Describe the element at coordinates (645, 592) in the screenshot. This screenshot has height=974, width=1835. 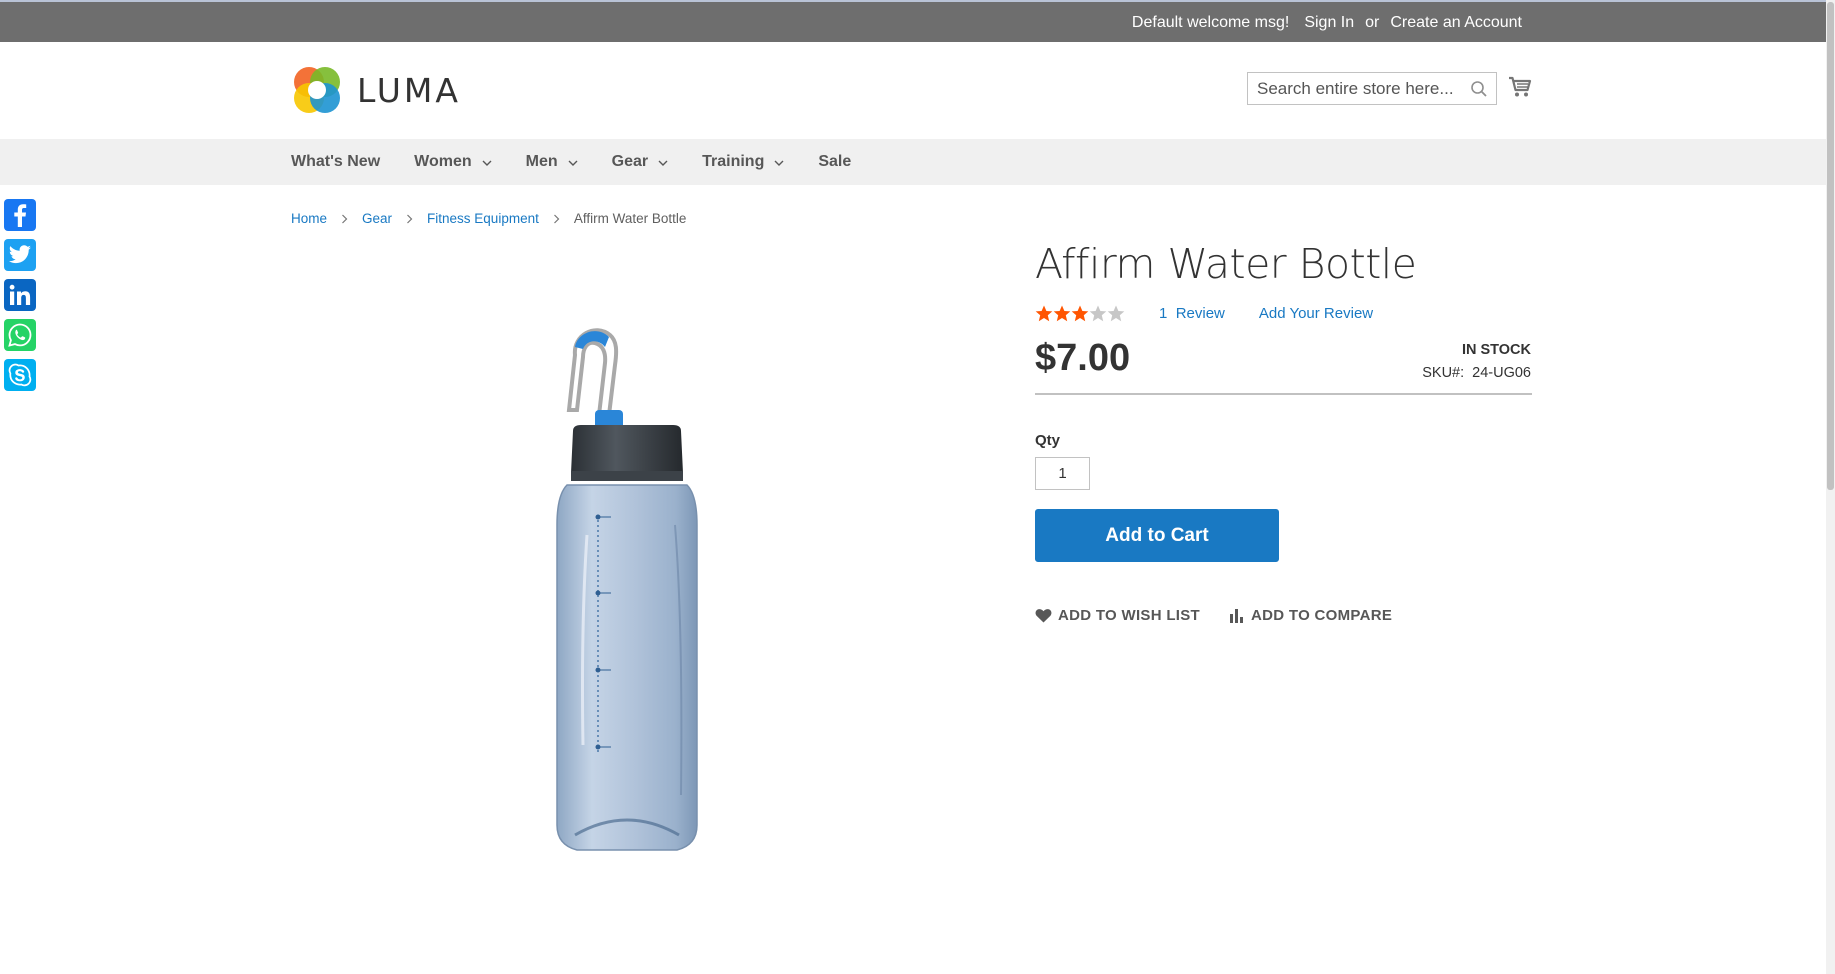
I see `product-image` at that location.